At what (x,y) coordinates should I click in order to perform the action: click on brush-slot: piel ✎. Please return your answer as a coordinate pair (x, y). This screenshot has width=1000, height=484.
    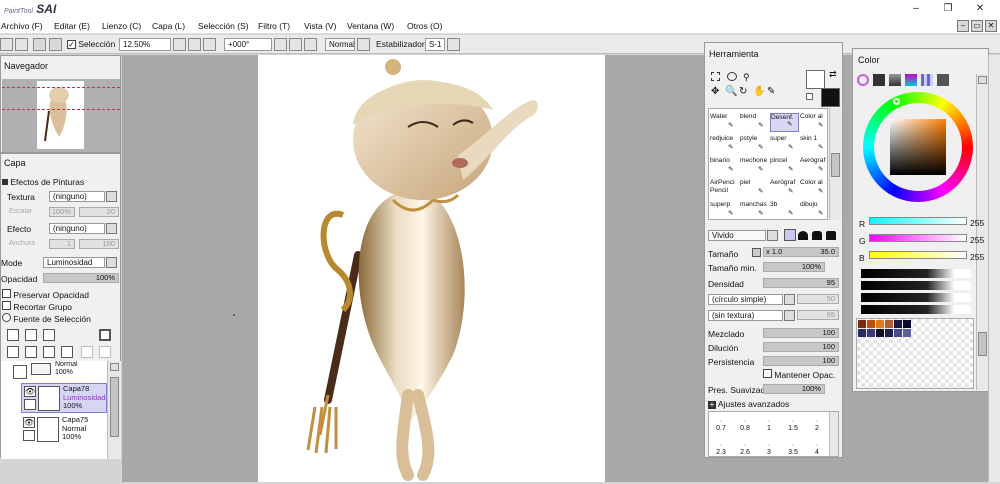
    Looking at the image, I should click on (754, 188).